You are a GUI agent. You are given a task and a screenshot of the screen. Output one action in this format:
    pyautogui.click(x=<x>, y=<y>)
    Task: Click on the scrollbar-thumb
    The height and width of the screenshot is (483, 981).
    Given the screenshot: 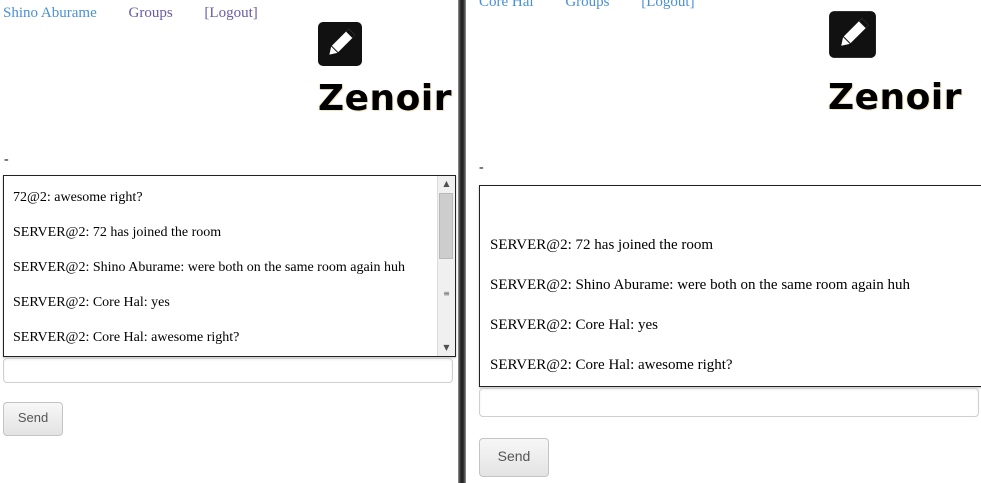 What is the action you would take?
    pyautogui.click(x=446, y=226)
    